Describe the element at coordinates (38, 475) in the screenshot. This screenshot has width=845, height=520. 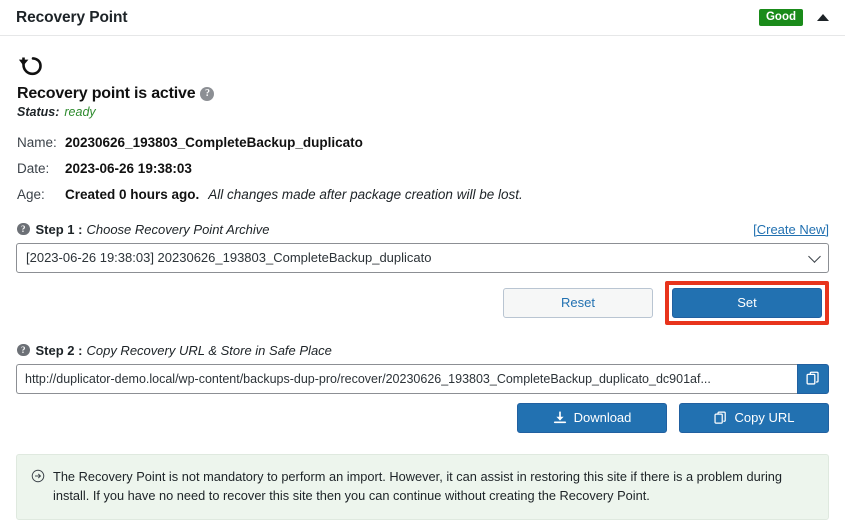
I see `arrow-circle-right-icon` at that location.